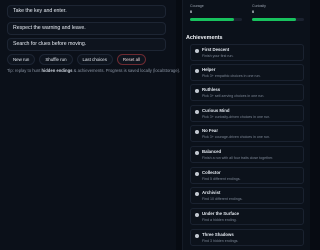 This screenshot has height=250, width=320. I want to click on choice-button: Respect the warning and leave., so click(86, 28).